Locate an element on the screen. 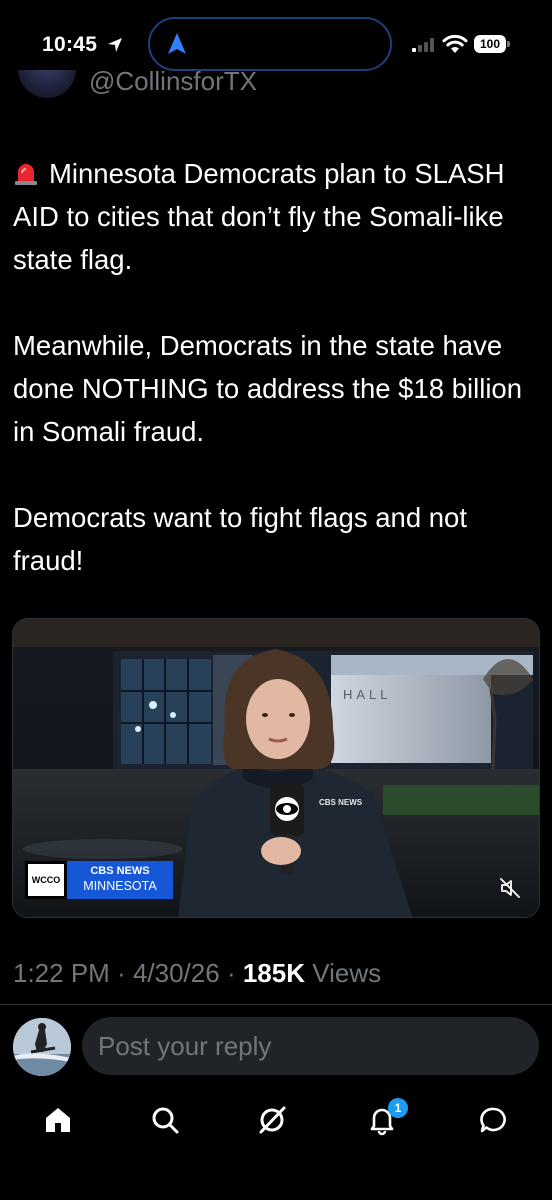 The height and width of the screenshot is (1200, 552). nav-grok is located at coordinates (272, 1120).